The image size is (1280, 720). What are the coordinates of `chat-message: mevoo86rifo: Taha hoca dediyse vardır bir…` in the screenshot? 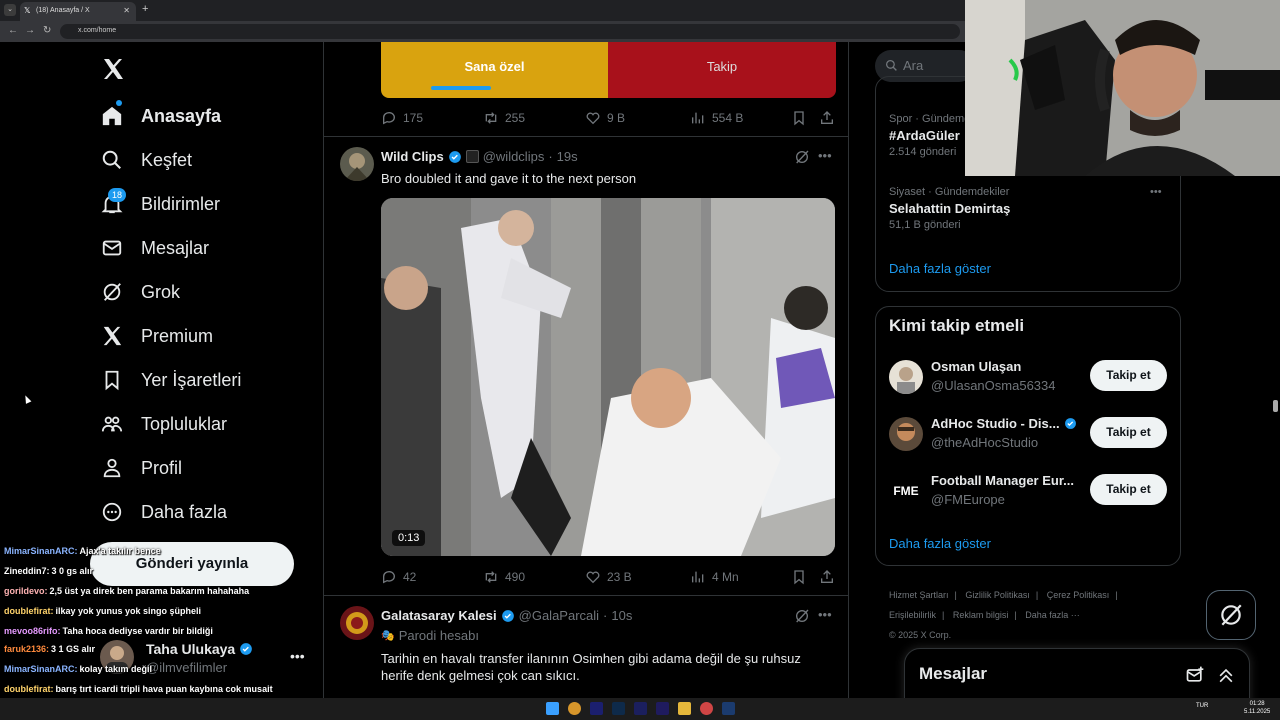 It's located at (108, 631).